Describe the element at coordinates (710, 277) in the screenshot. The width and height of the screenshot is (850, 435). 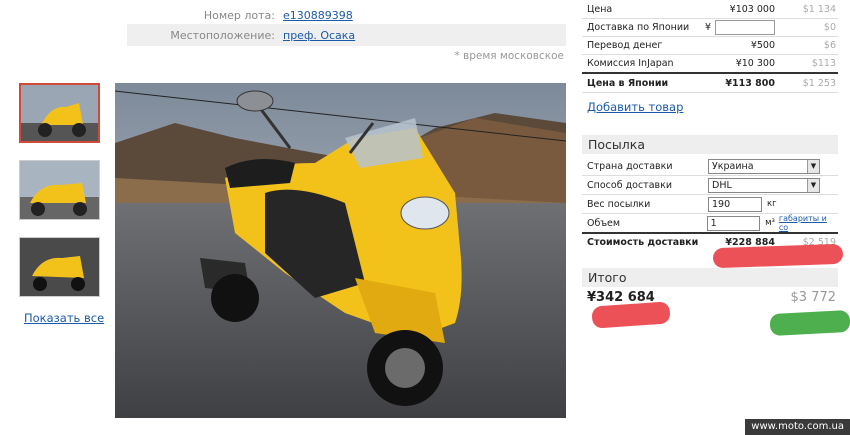
I see `summary-section-title: Итого` at that location.